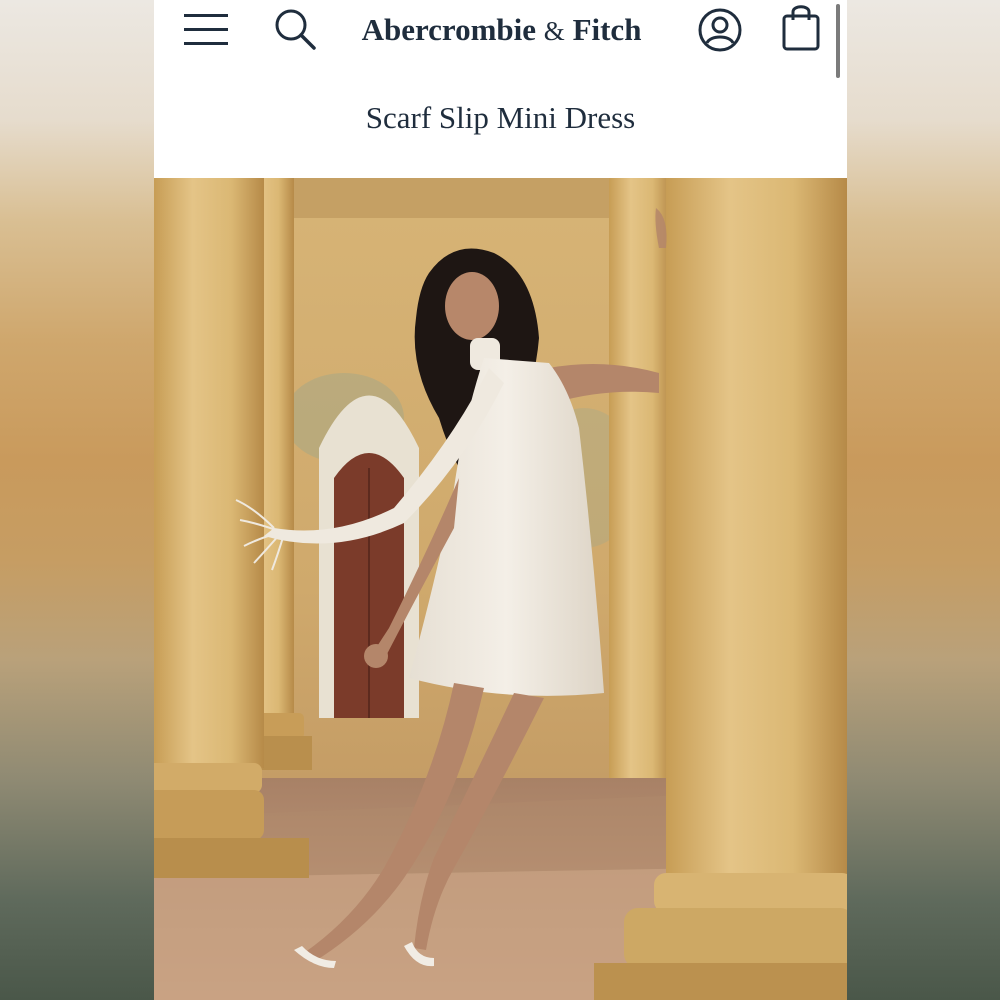 This screenshot has height=1000, width=1000. I want to click on column-back-right, so click(640, 483).